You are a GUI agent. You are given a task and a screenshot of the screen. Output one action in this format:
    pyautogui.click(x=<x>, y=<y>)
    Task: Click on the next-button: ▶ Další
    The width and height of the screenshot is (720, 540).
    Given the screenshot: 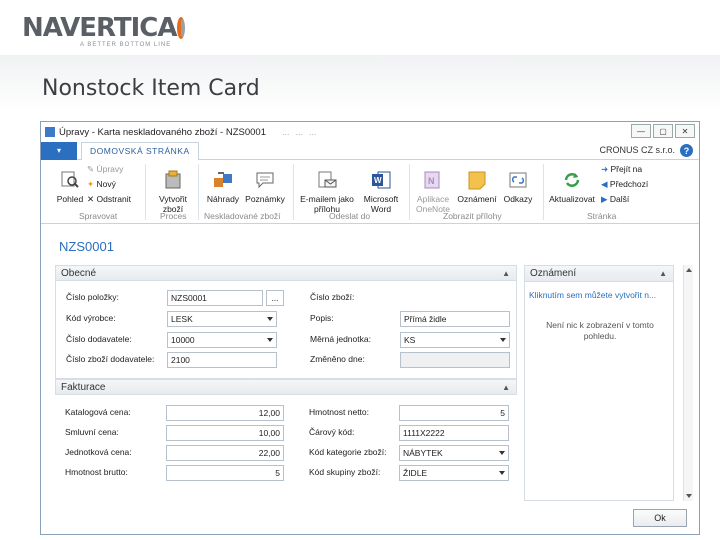 What is the action you would take?
    pyautogui.click(x=615, y=199)
    